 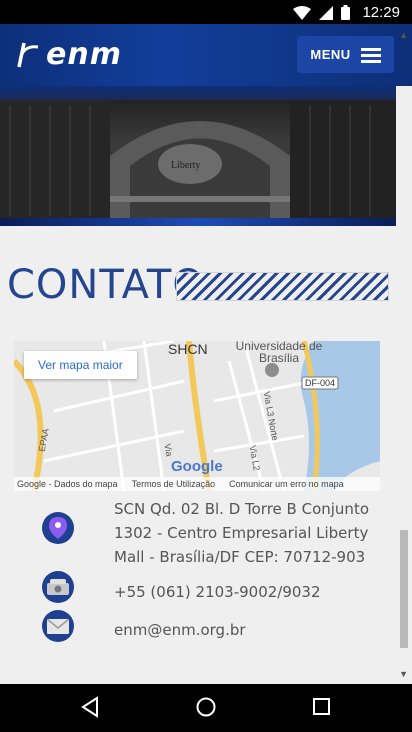 What do you see at coordinates (168, 450) in the screenshot?
I see `map-label-via: Via` at bounding box center [168, 450].